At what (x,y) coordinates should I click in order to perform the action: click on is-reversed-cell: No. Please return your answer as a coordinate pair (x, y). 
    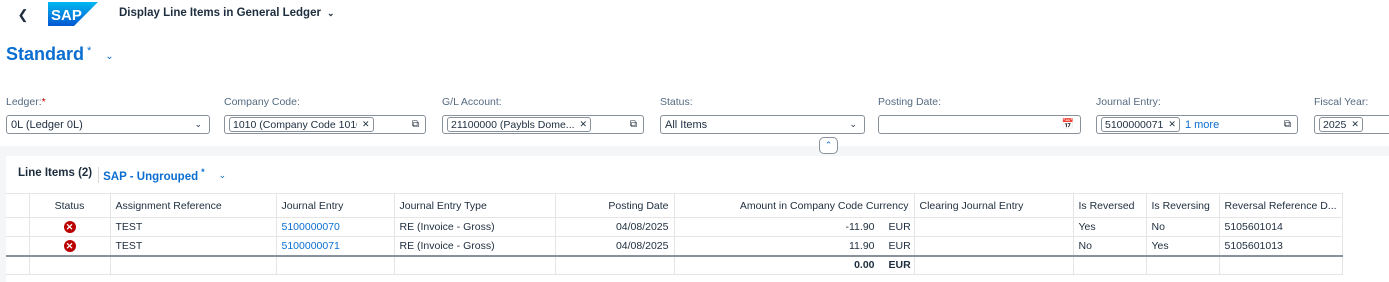
    Looking at the image, I should click on (1110, 246).